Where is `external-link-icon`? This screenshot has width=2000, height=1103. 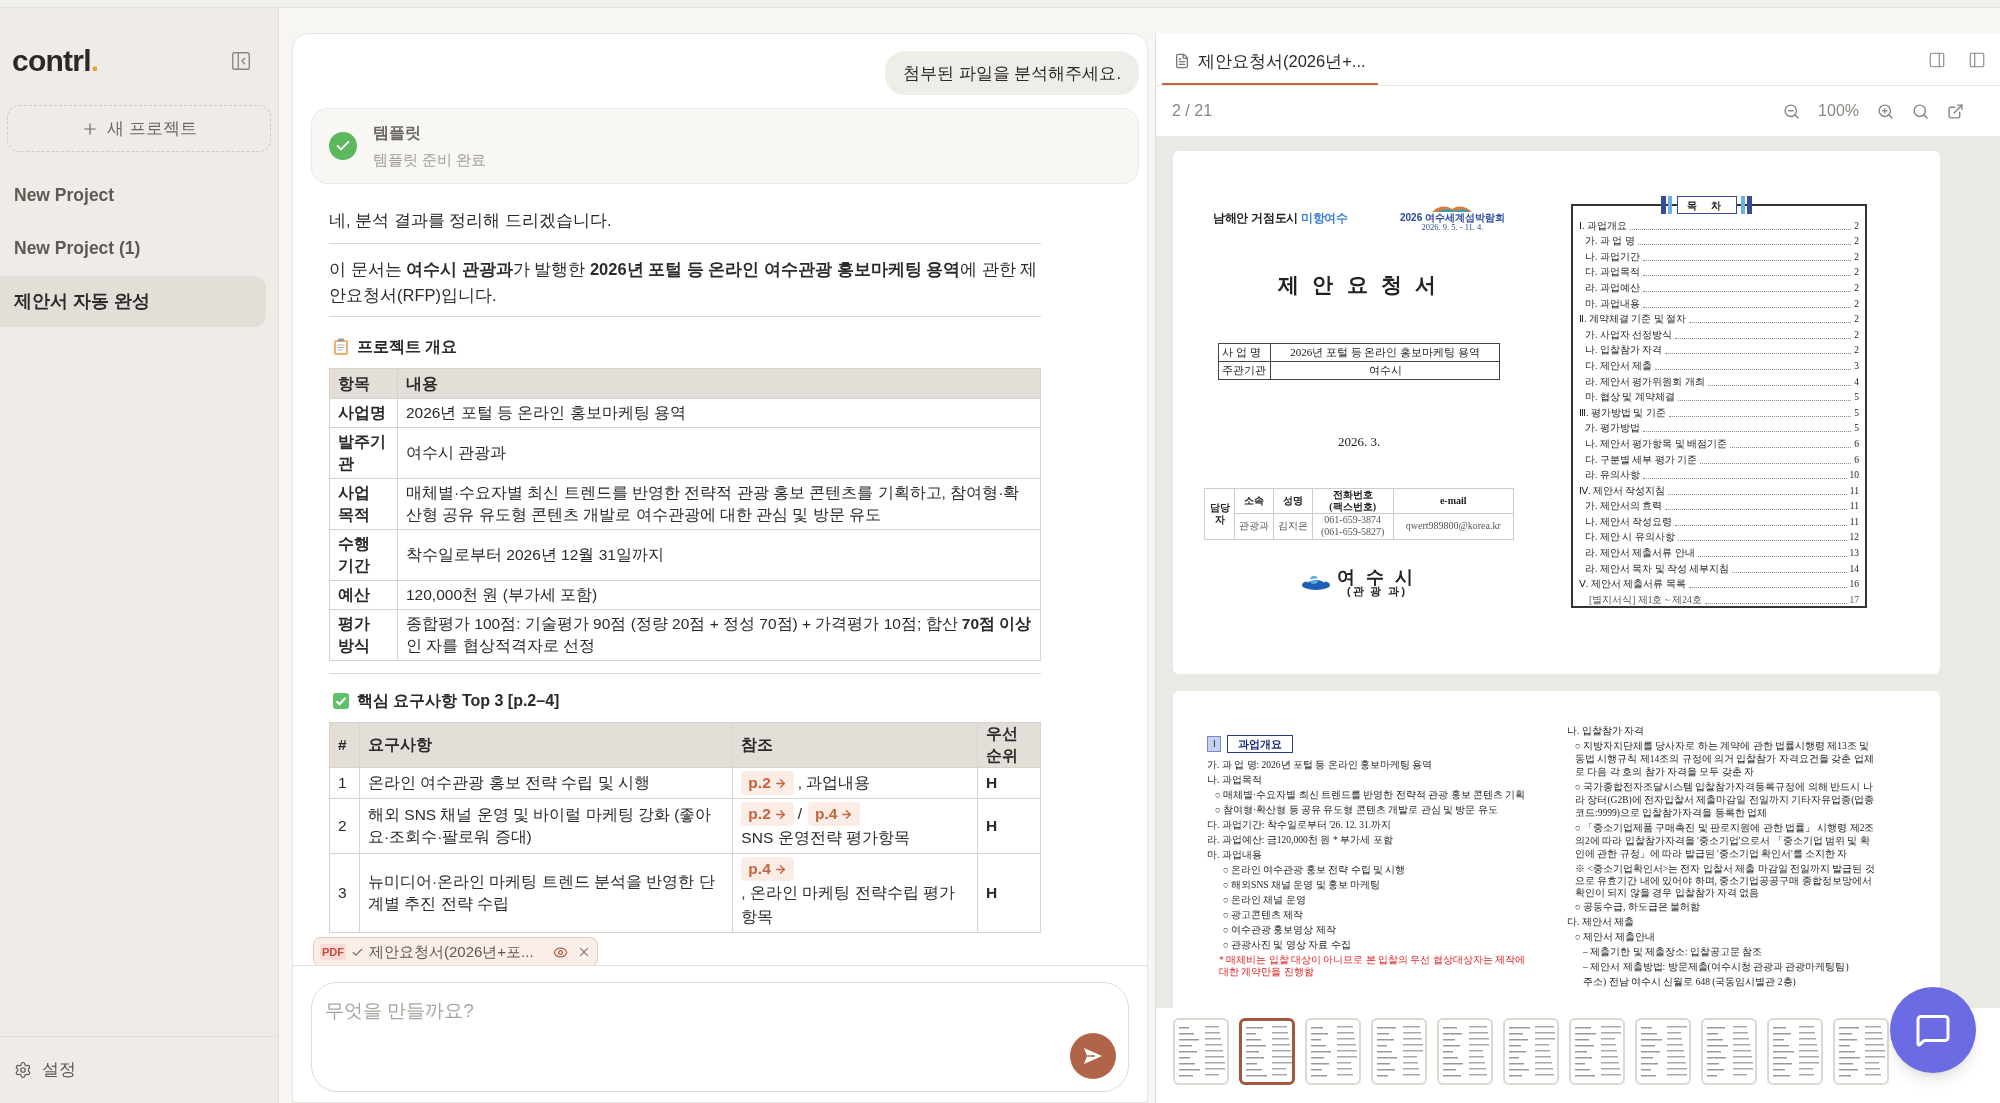 external-link-icon is located at coordinates (1955, 111).